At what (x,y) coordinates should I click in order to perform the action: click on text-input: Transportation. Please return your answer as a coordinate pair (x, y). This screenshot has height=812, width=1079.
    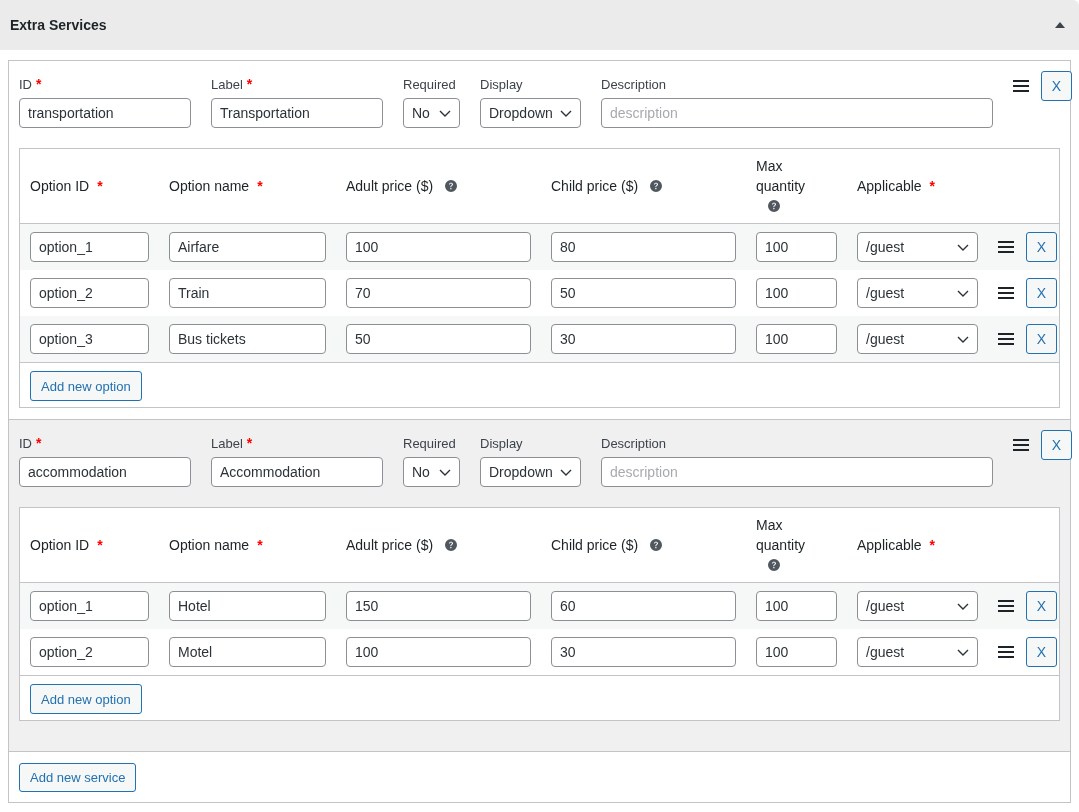
    Looking at the image, I should click on (297, 113).